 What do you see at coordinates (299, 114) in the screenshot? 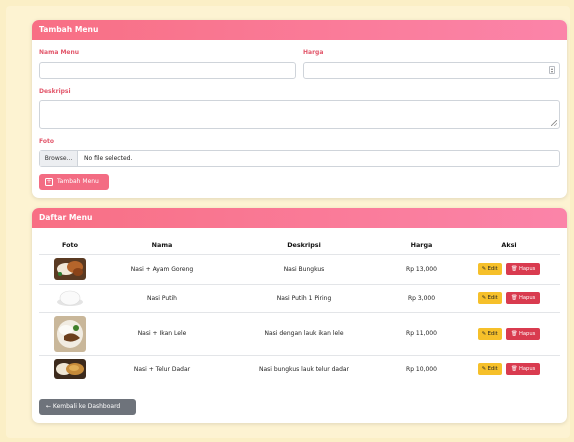
I see `deskripsi-textarea` at bounding box center [299, 114].